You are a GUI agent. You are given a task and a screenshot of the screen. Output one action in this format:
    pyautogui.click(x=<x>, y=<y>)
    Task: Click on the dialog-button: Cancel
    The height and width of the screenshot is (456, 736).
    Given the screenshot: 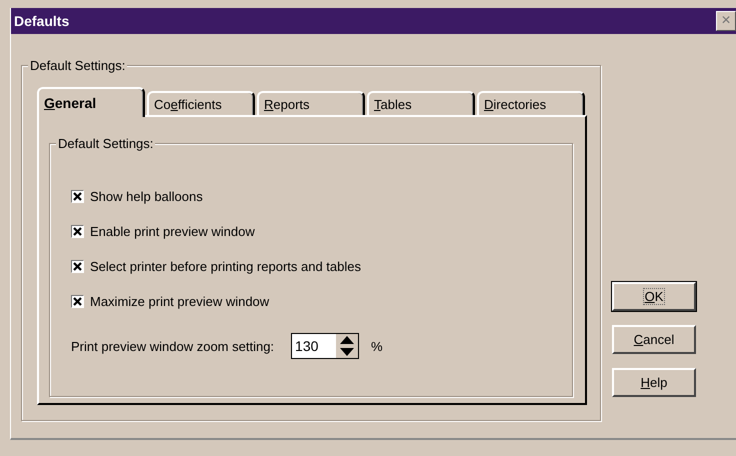 What is the action you would take?
    pyautogui.click(x=654, y=339)
    